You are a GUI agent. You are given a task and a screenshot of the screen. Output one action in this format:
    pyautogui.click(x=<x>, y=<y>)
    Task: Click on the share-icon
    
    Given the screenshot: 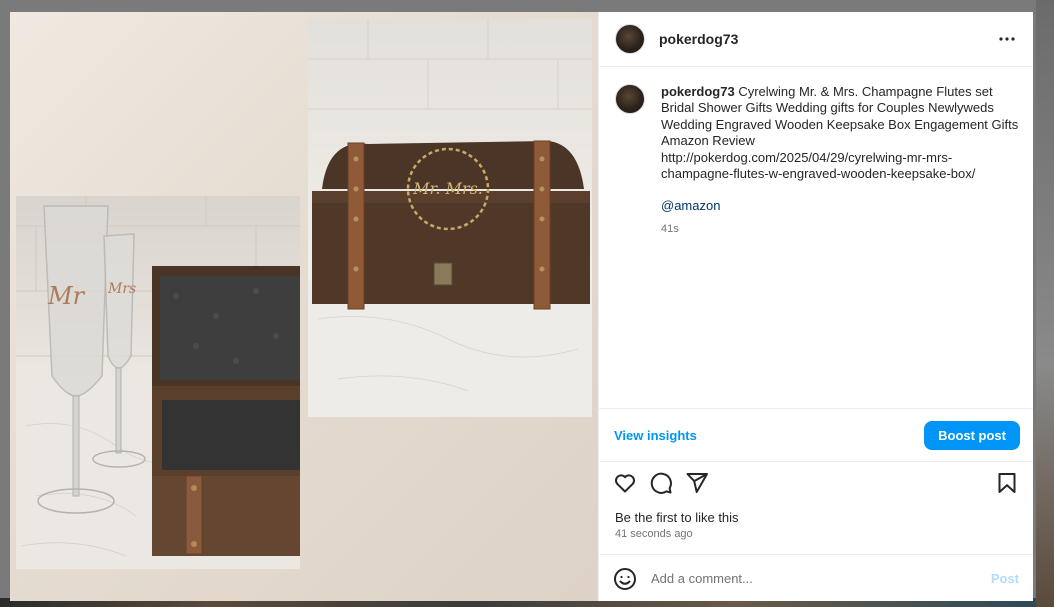 What is the action you would take?
    pyautogui.click(x=697, y=483)
    